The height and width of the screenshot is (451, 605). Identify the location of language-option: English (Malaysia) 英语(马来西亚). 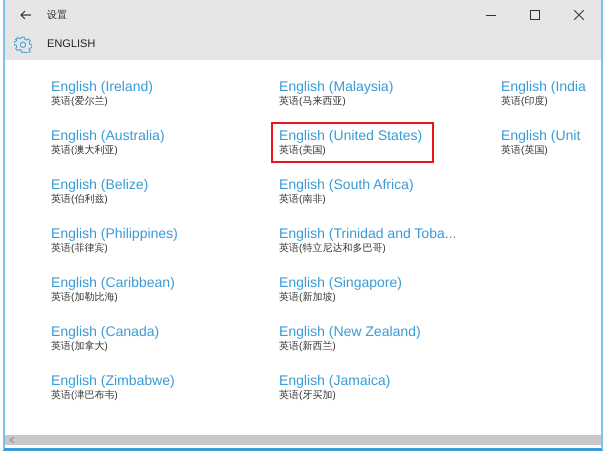
(337, 93).